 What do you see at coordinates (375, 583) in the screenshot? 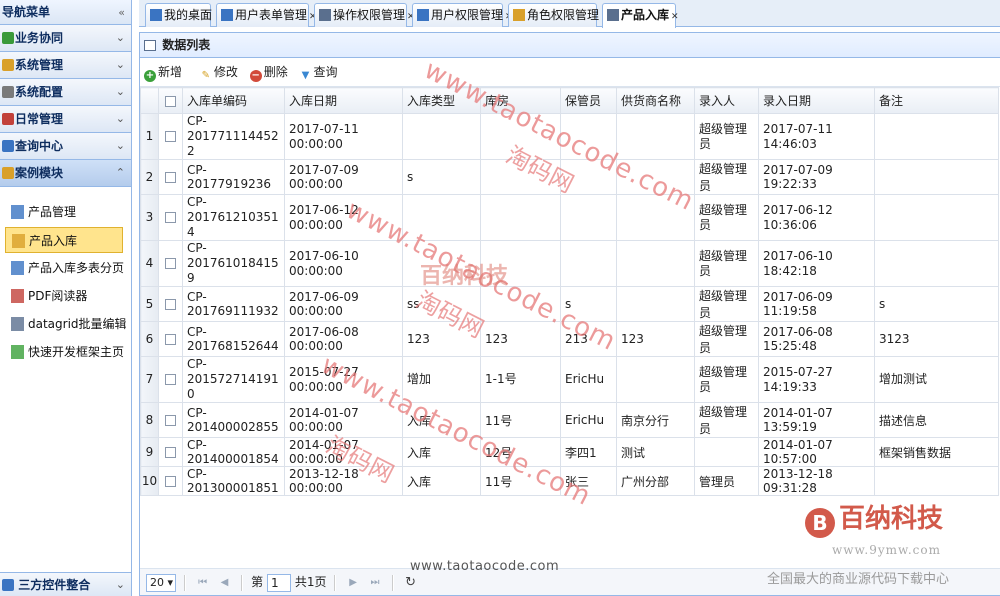
I see `last-page-button: ⏭` at bounding box center [375, 583].